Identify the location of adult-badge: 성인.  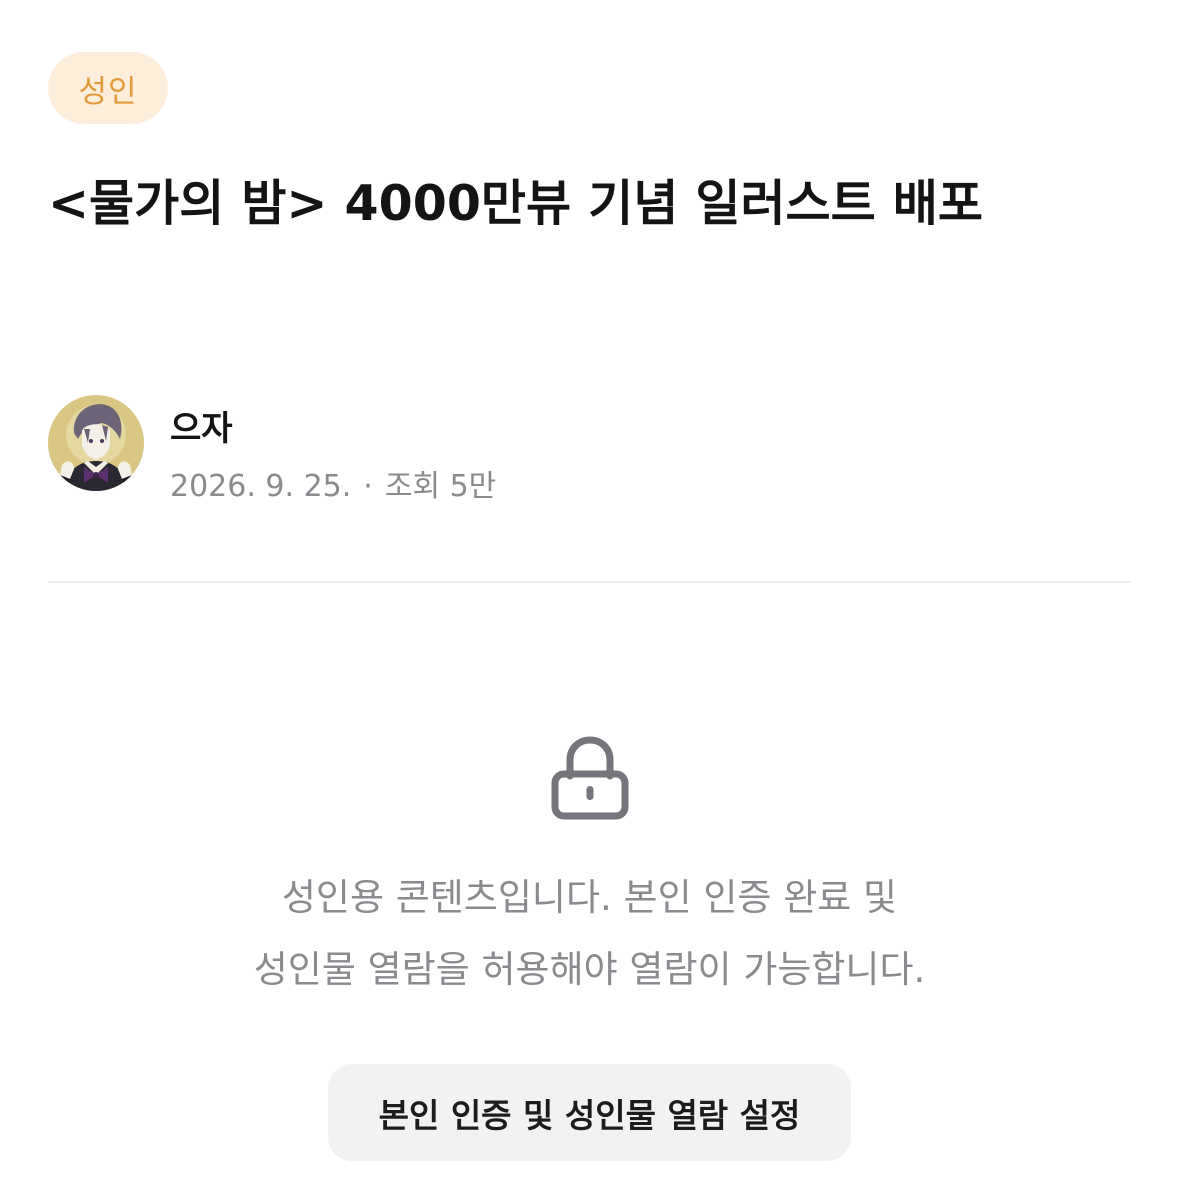
(108, 88).